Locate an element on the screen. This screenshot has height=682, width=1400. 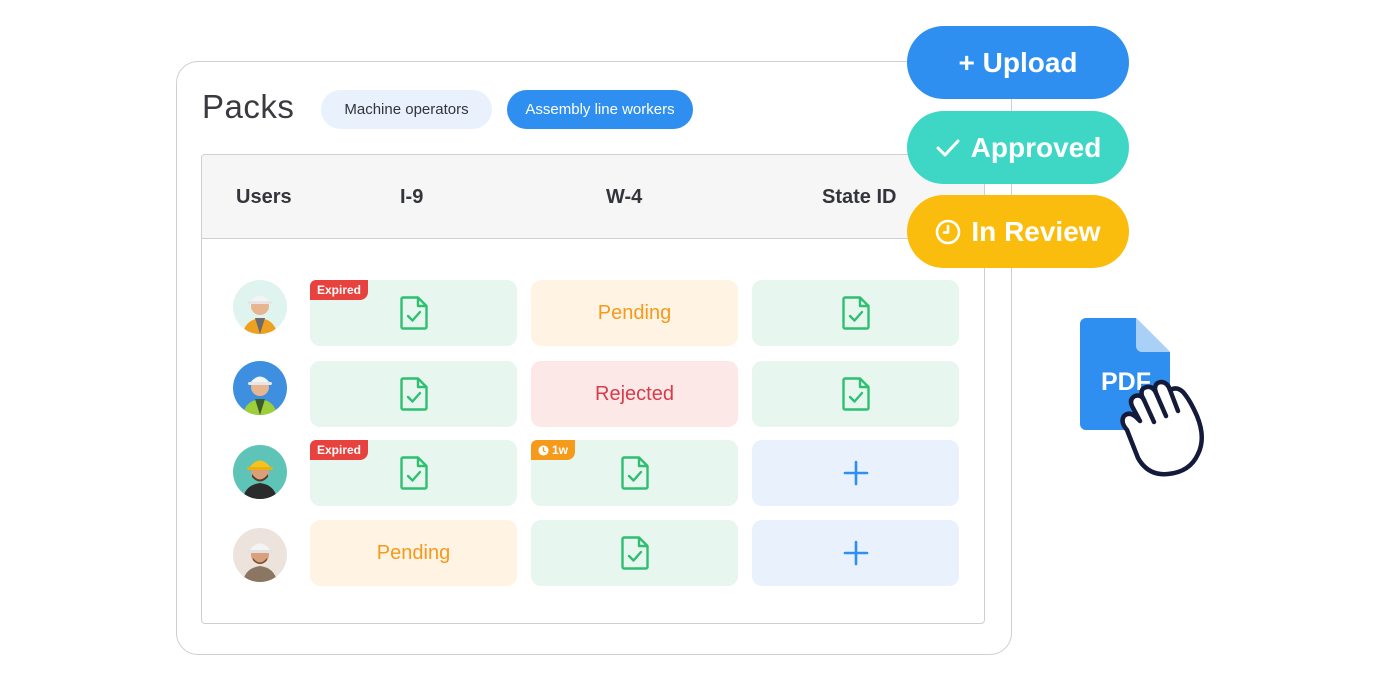
cell-state-id-row4-add-button is located at coordinates (855, 553).